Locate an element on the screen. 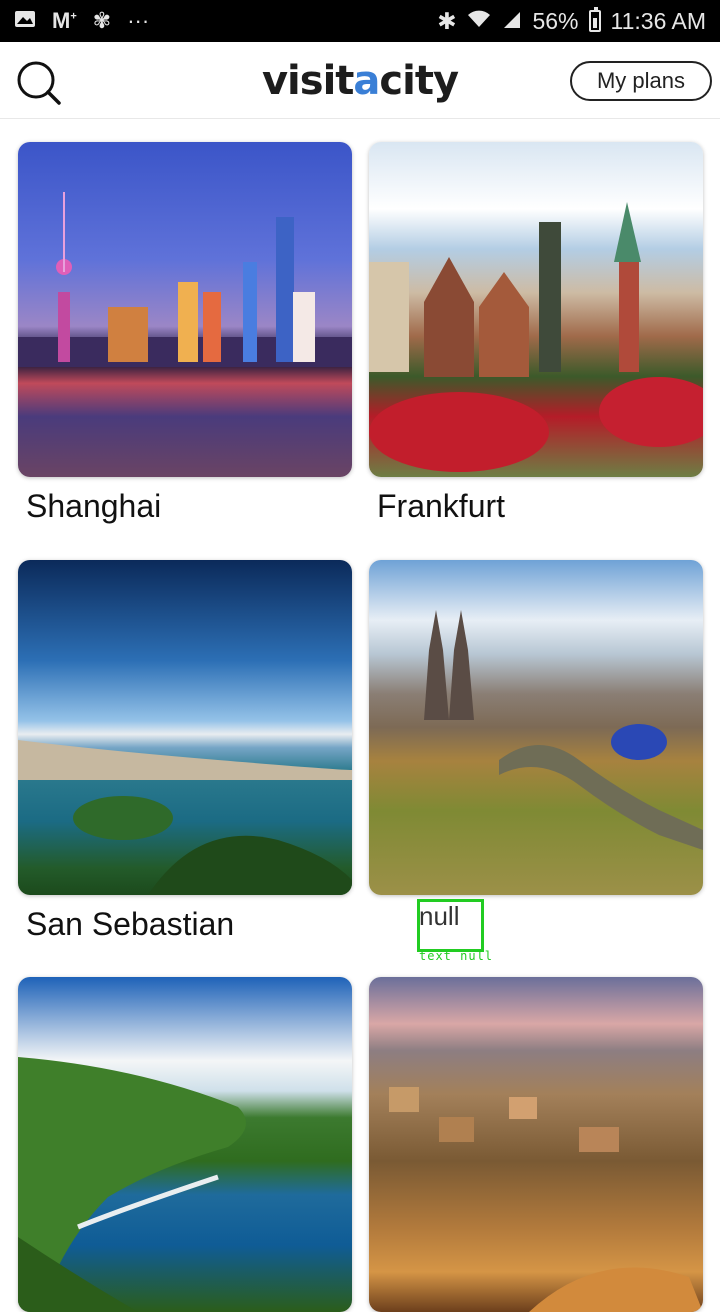 The width and height of the screenshot is (720, 1312). wifi-icon is located at coordinates (479, 21).